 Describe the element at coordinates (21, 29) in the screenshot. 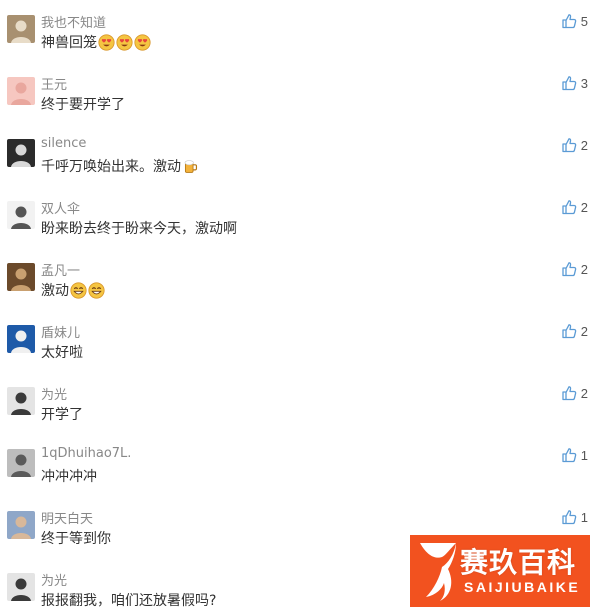

I see `cat-avatar-icon` at that location.